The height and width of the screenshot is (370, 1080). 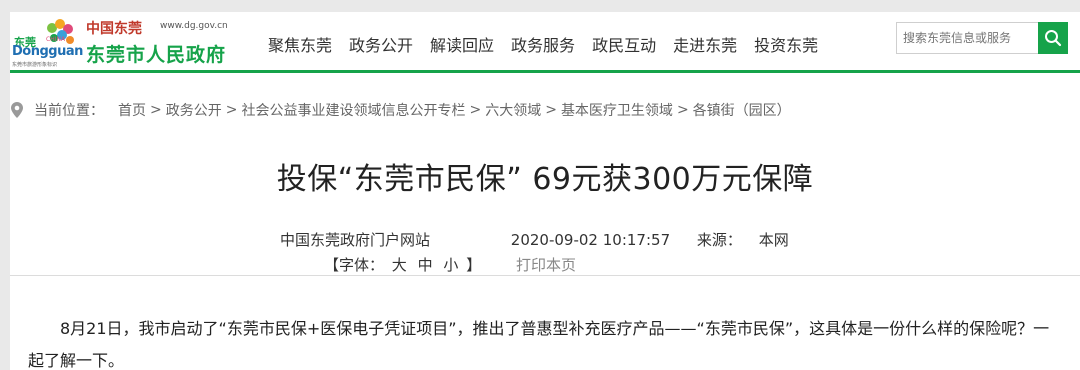 What do you see at coordinates (17, 110) in the screenshot?
I see `location-pin-icon` at bounding box center [17, 110].